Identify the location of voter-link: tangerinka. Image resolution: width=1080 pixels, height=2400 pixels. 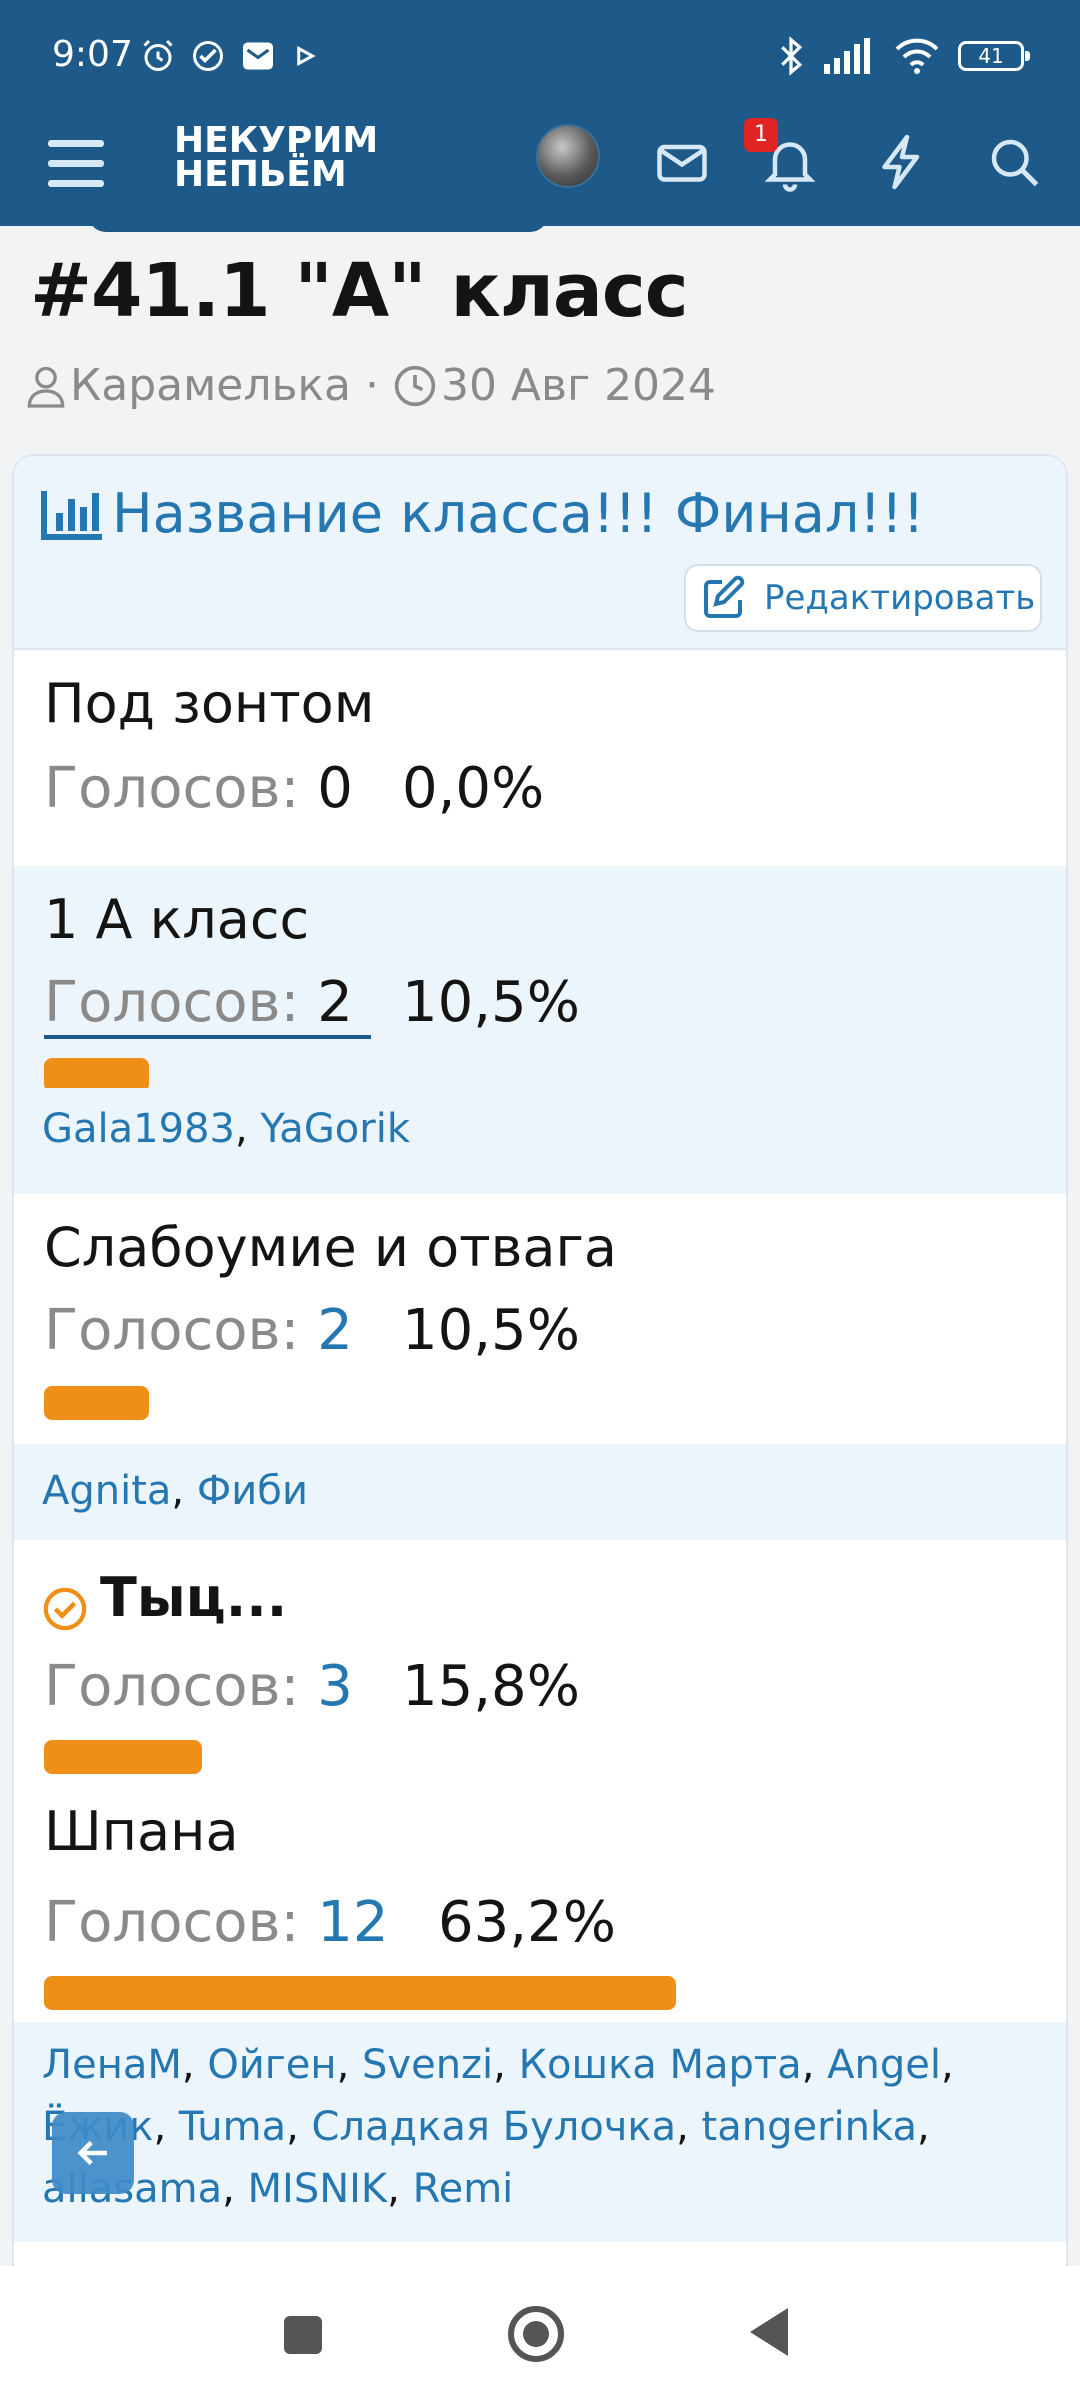
(809, 2127).